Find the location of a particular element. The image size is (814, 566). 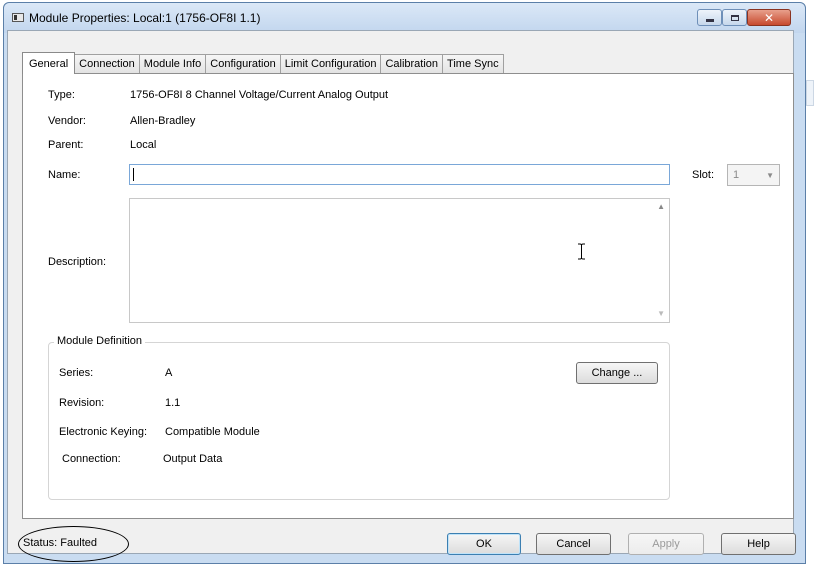

connection-value: Output Data is located at coordinates (193, 459).